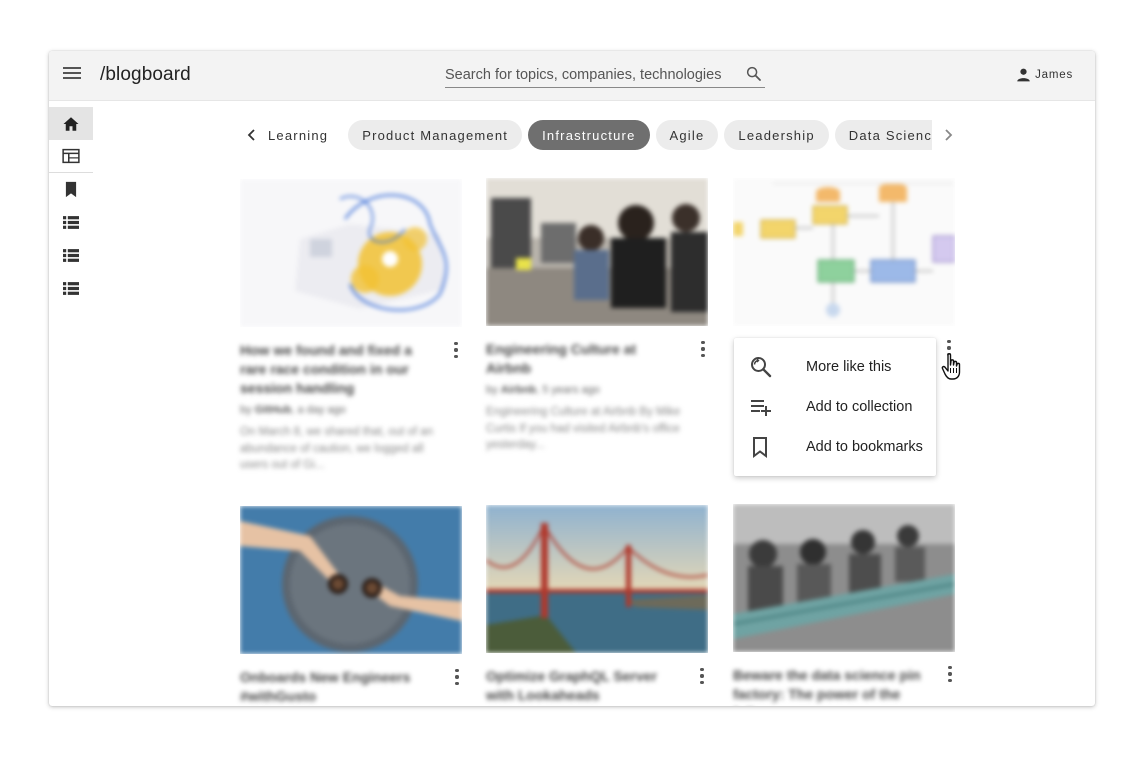 This screenshot has width=1144, height=758. Describe the element at coordinates (687, 135) in the screenshot. I see `tag-chip-agile: Agile` at that location.